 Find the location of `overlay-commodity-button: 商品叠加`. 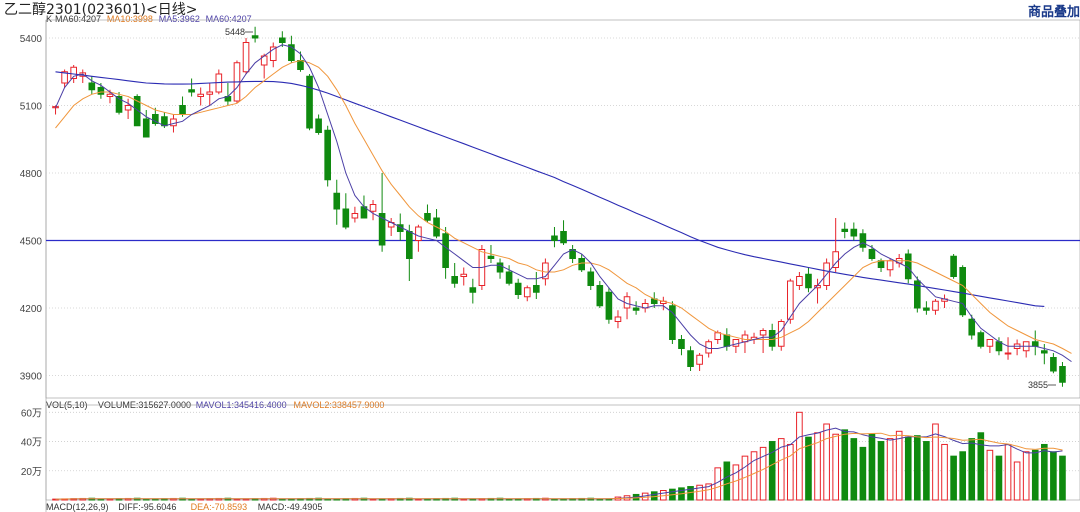

overlay-commodity-button: 商品叠加 is located at coordinates (1054, 12).